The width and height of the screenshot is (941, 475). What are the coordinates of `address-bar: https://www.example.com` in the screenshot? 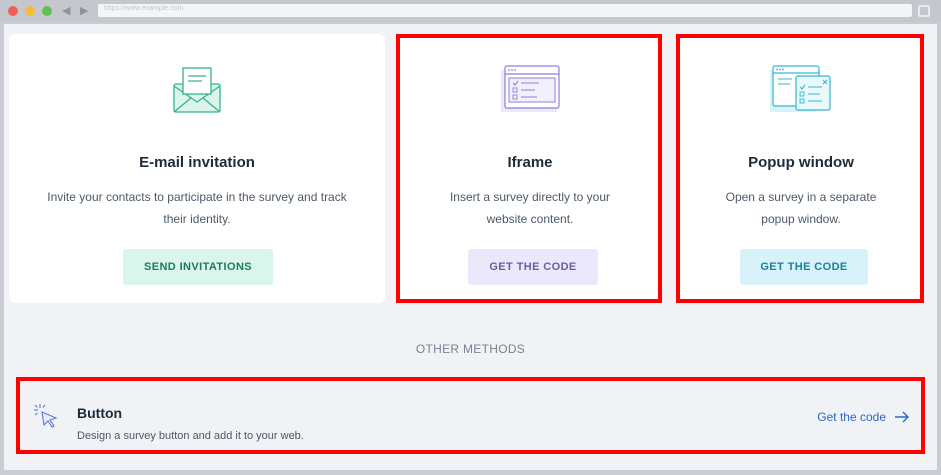 It's located at (505, 10).